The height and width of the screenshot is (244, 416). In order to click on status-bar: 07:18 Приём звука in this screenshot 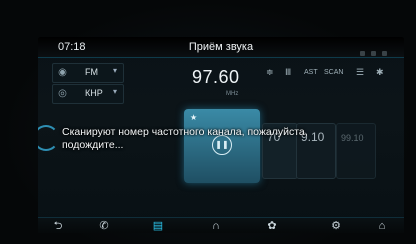, I will do `click(221, 47)`.